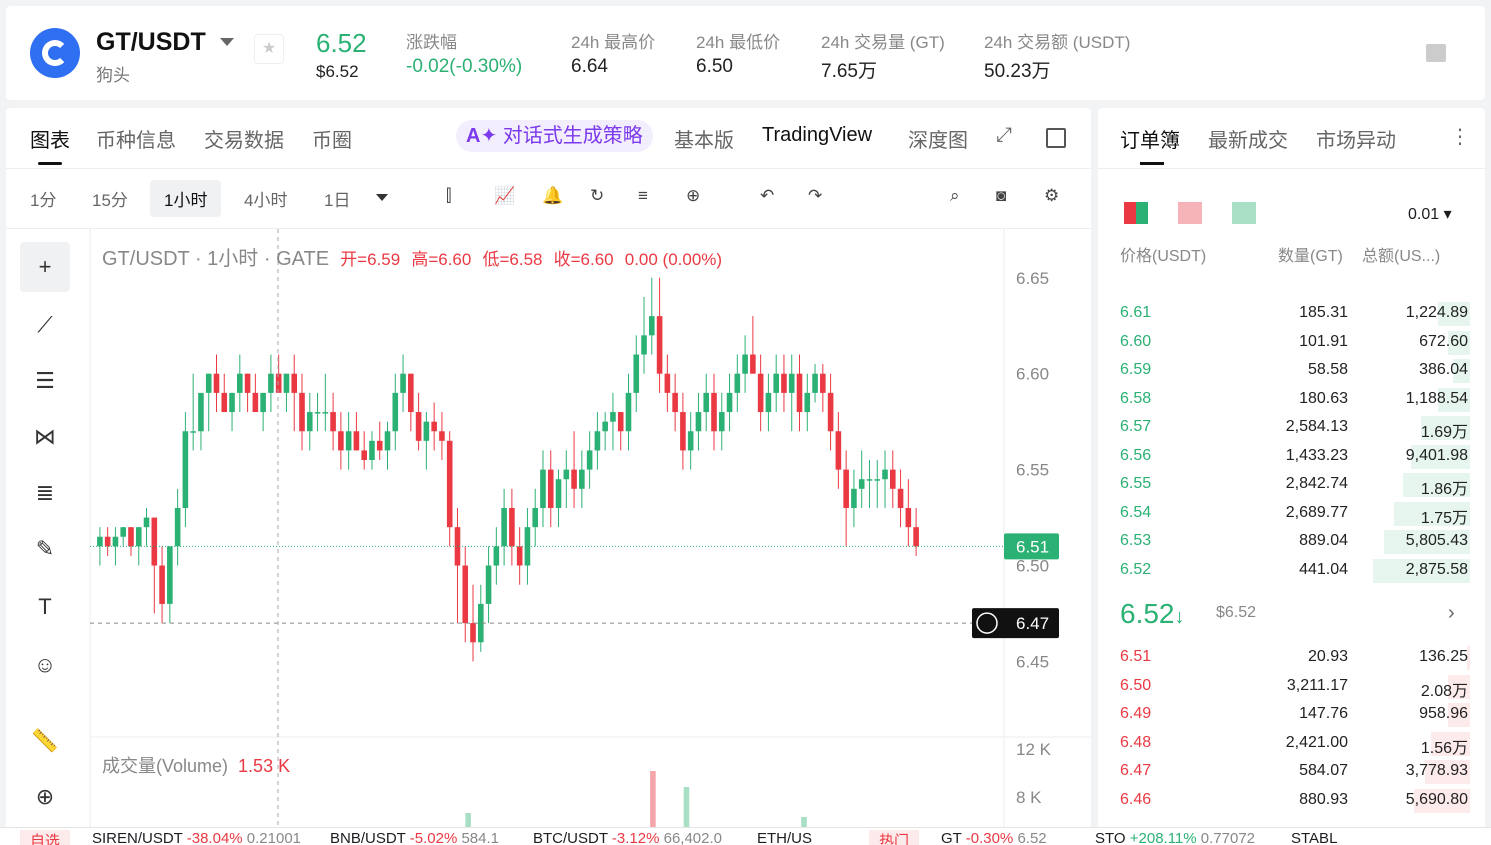  I want to click on undo-icon: ↶, so click(767, 196).